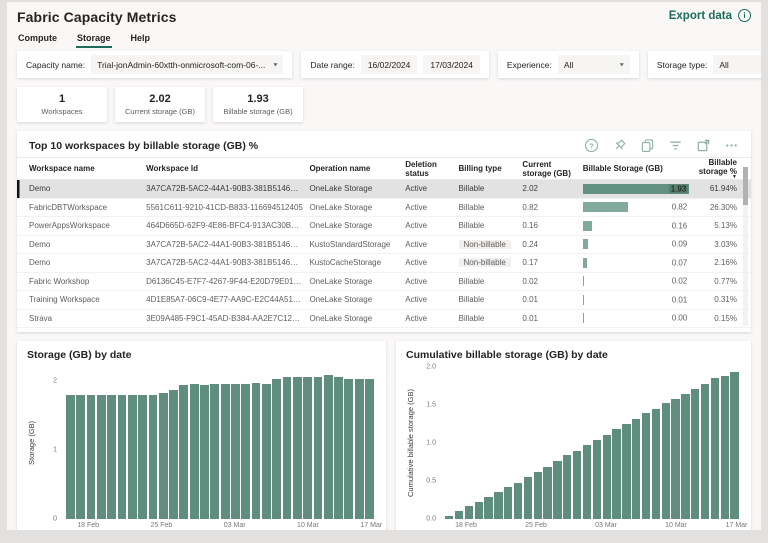 The height and width of the screenshot is (543, 768). What do you see at coordinates (94, 39) in the screenshot?
I see `tab-storage: Storage` at bounding box center [94, 39].